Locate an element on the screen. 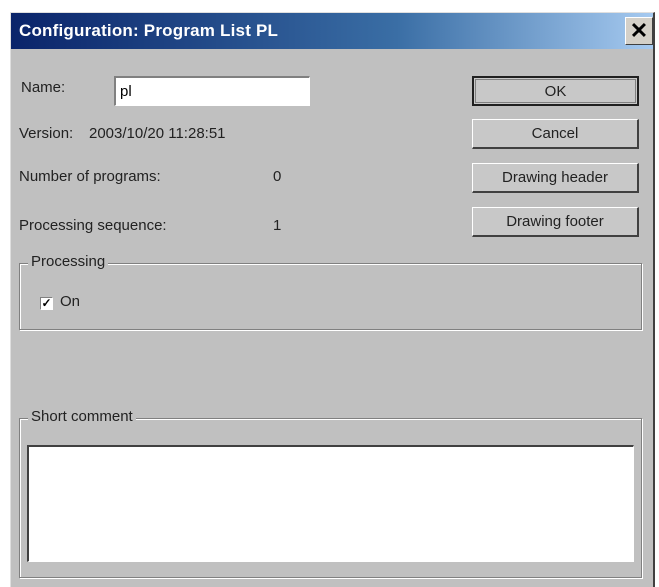 The image size is (659, 587). processing-on-label: On is located at coordinates (70, 301).